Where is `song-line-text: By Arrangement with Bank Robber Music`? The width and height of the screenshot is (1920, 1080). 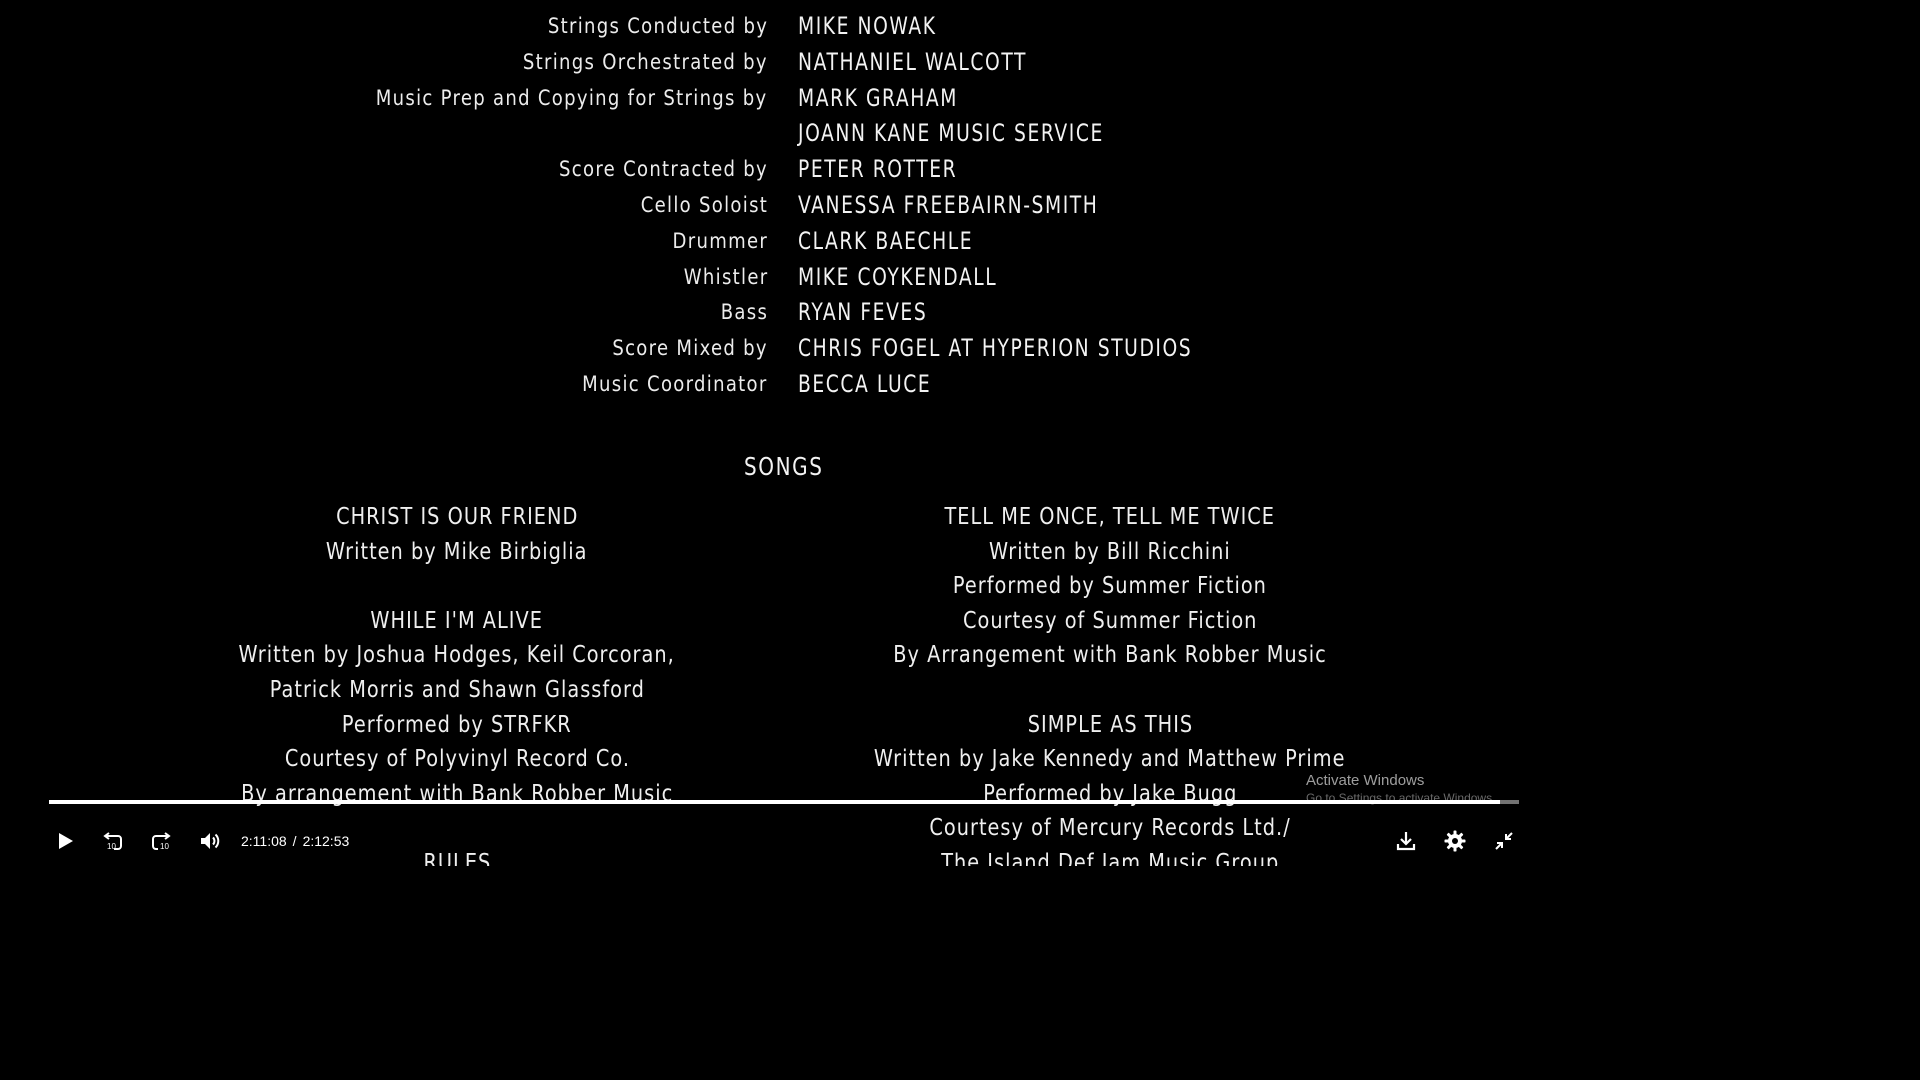
song-line-text: By Arrangement with Bank Robber Music is located at coordinates (1110, 655).